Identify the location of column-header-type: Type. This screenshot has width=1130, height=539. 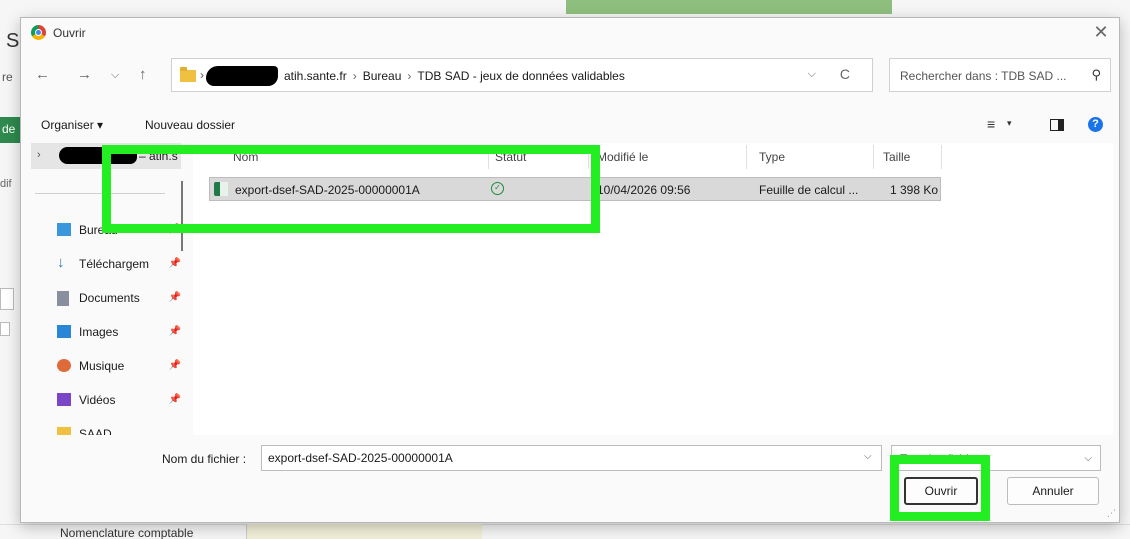
(772, 157).